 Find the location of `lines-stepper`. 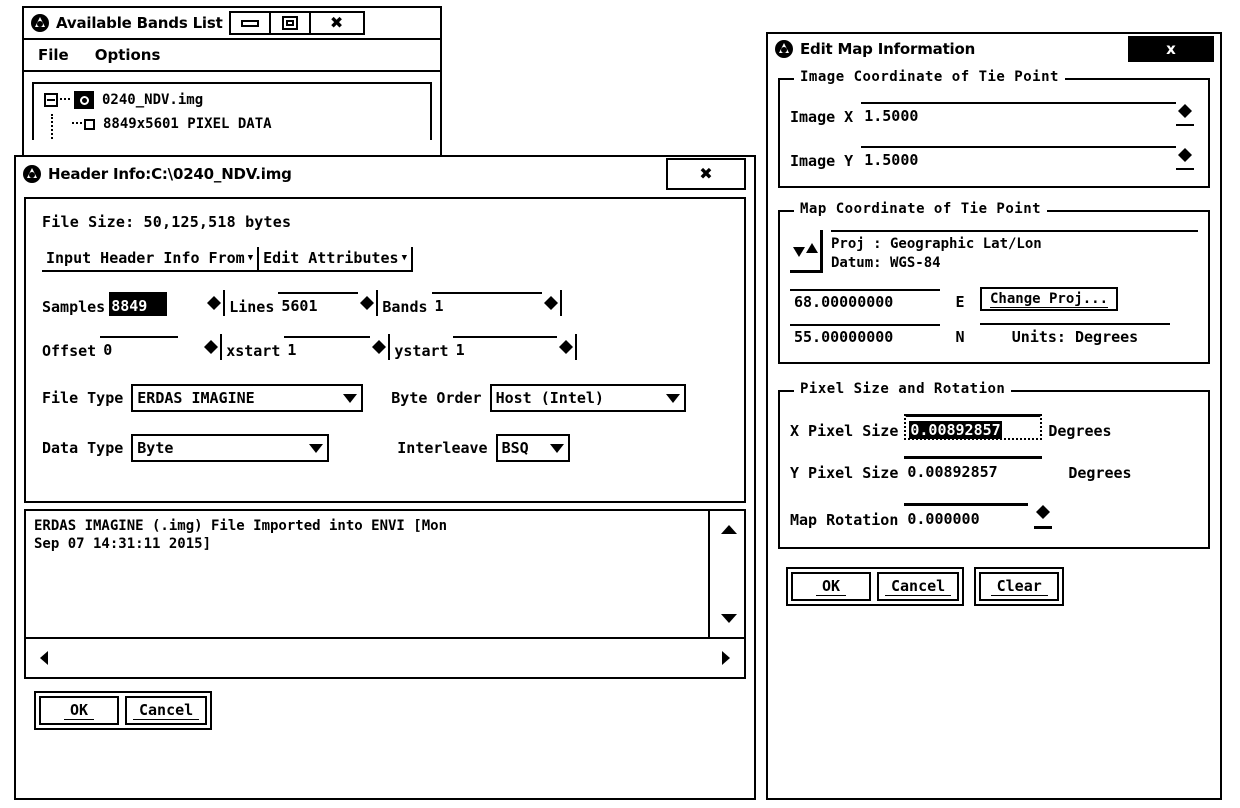

lines-stepper is located at coordinates (368, 303).